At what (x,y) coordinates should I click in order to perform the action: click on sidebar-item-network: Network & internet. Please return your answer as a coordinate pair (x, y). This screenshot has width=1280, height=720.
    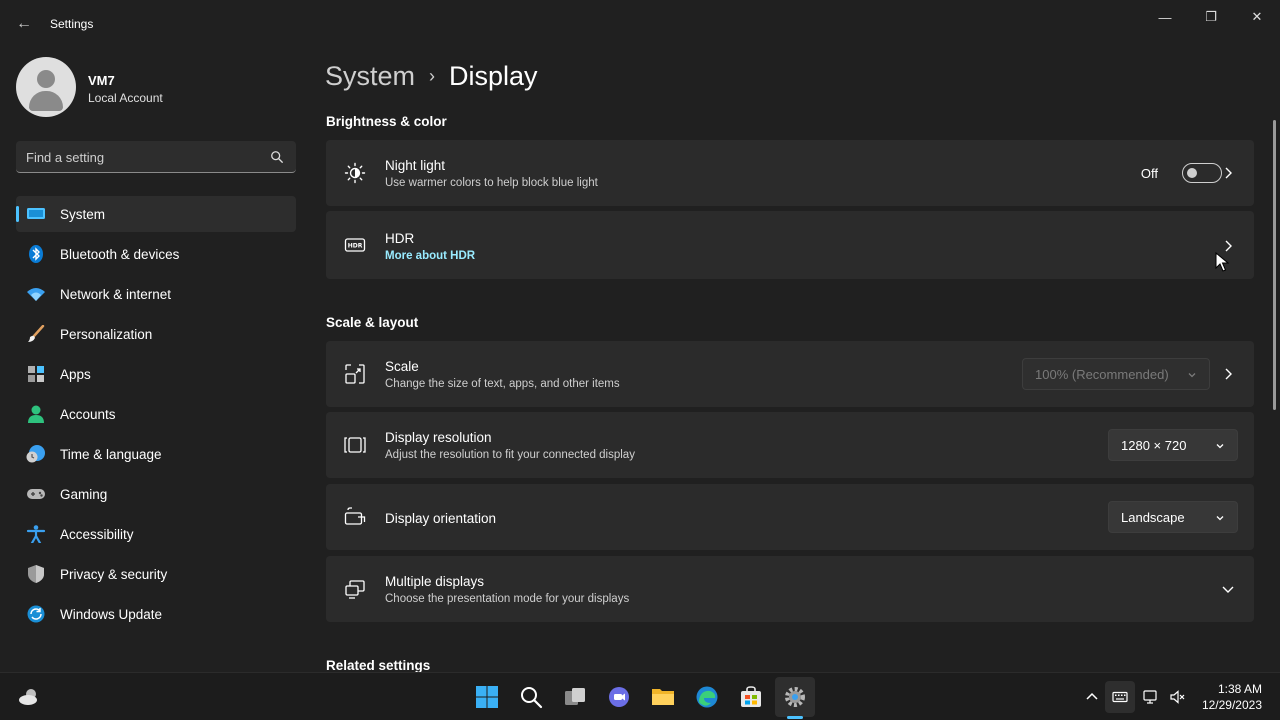
    Looking at the image, I should click on (156, 294).